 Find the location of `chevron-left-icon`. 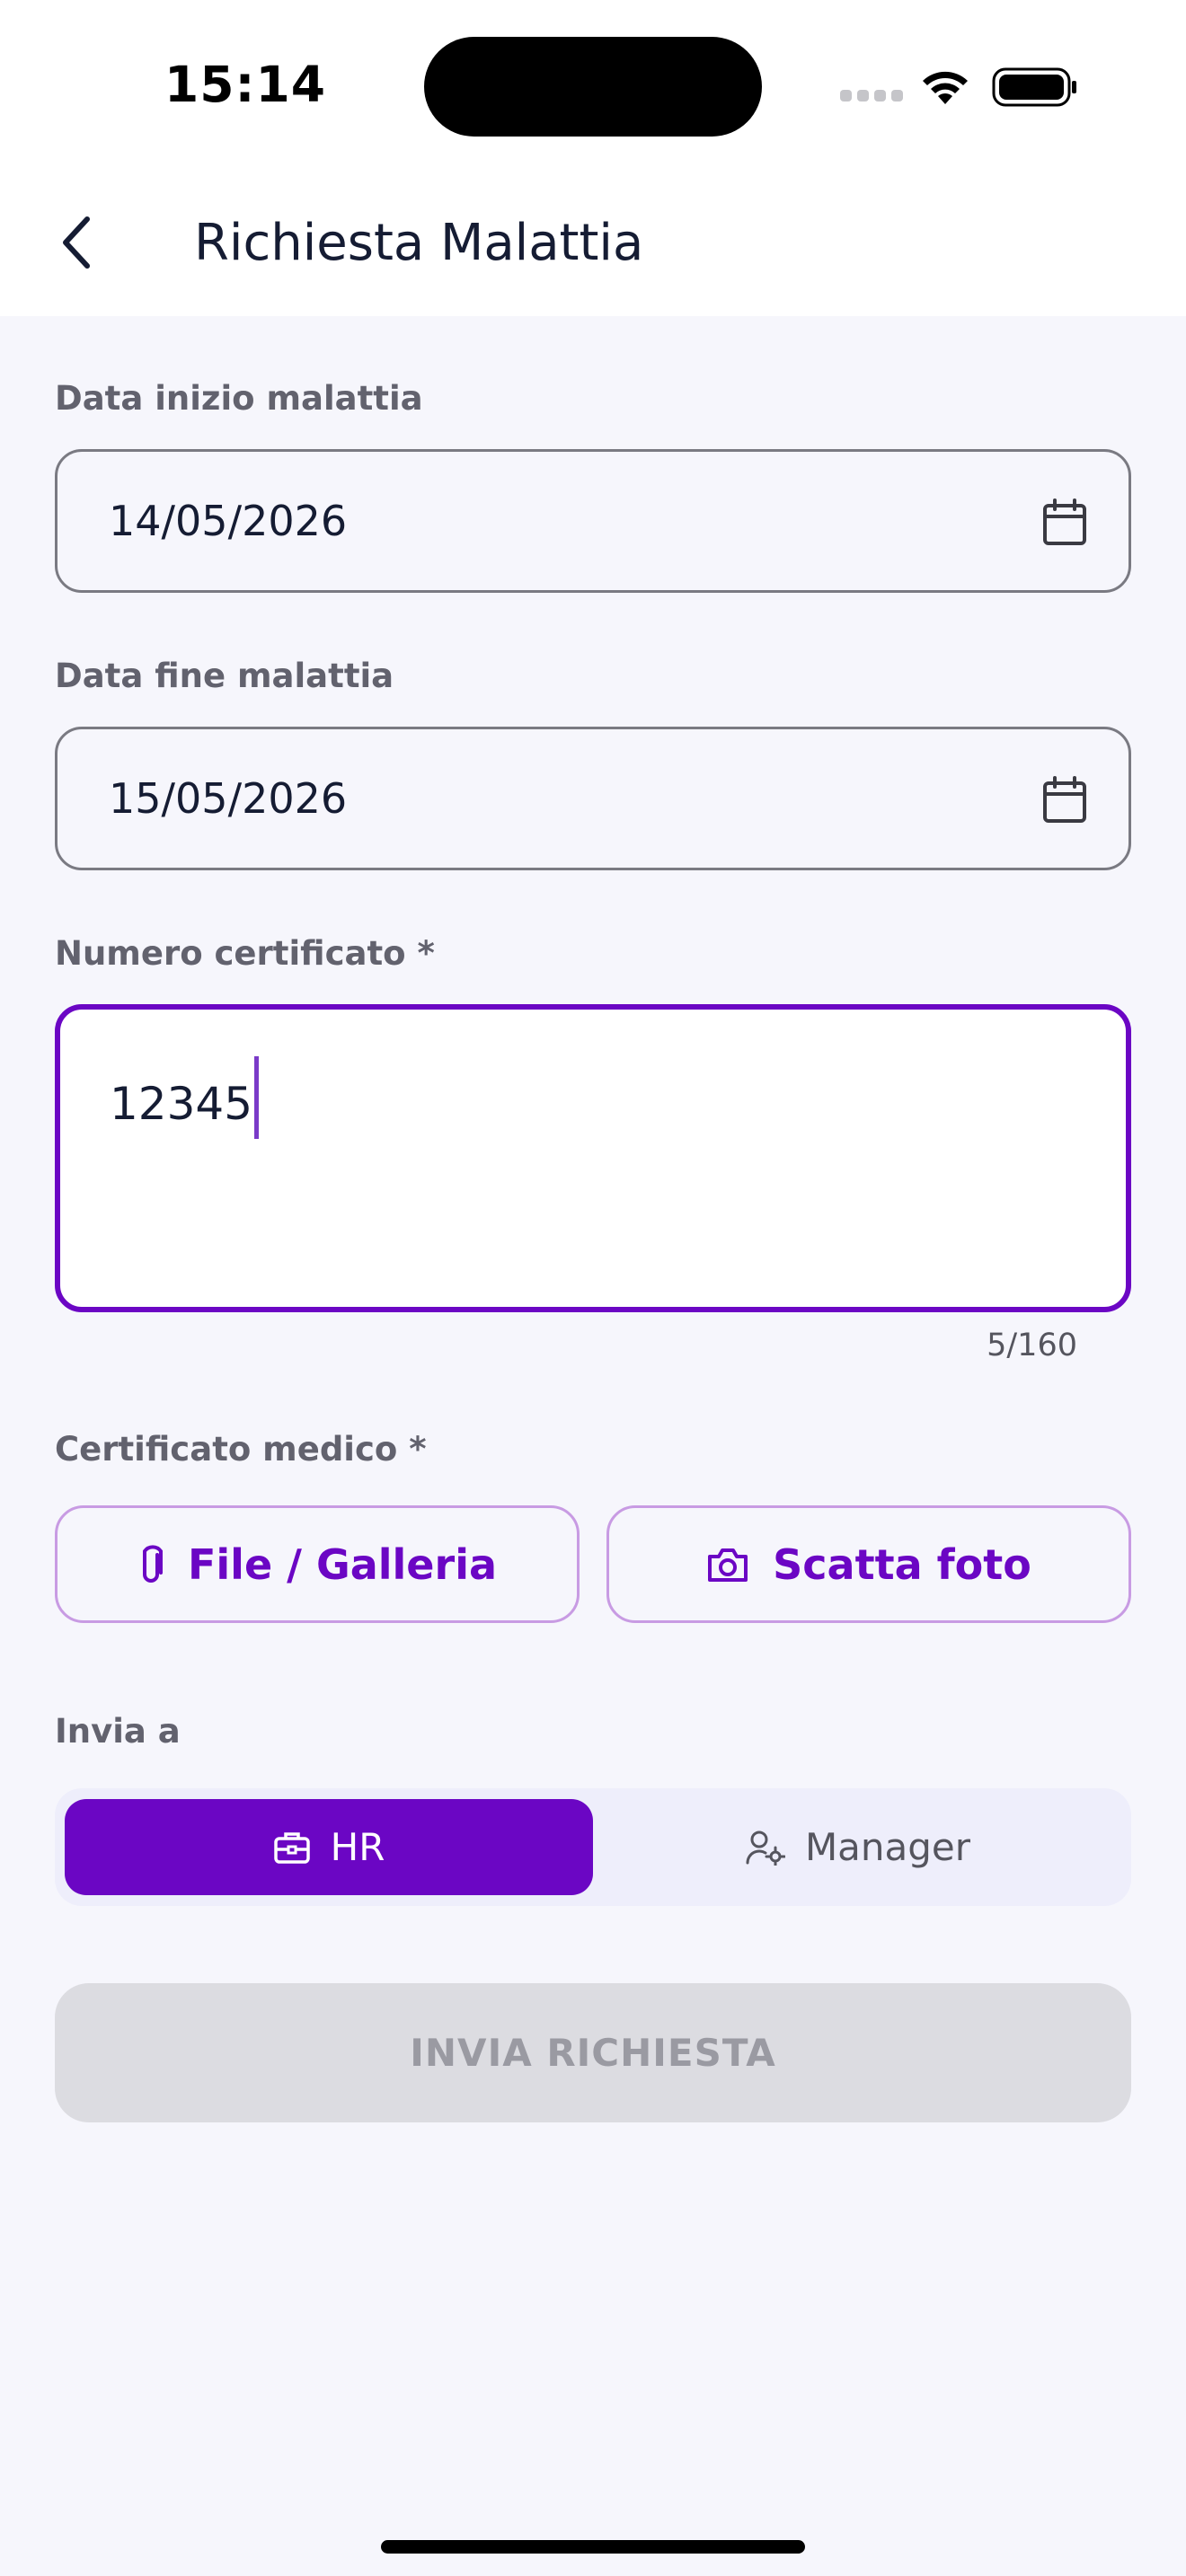

chevron-left-icon is located at coordinates (76, 242).